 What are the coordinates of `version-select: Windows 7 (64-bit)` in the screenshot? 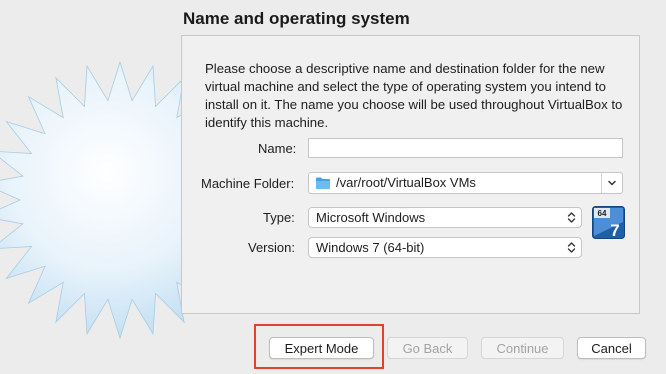 It's located at (445, 247).